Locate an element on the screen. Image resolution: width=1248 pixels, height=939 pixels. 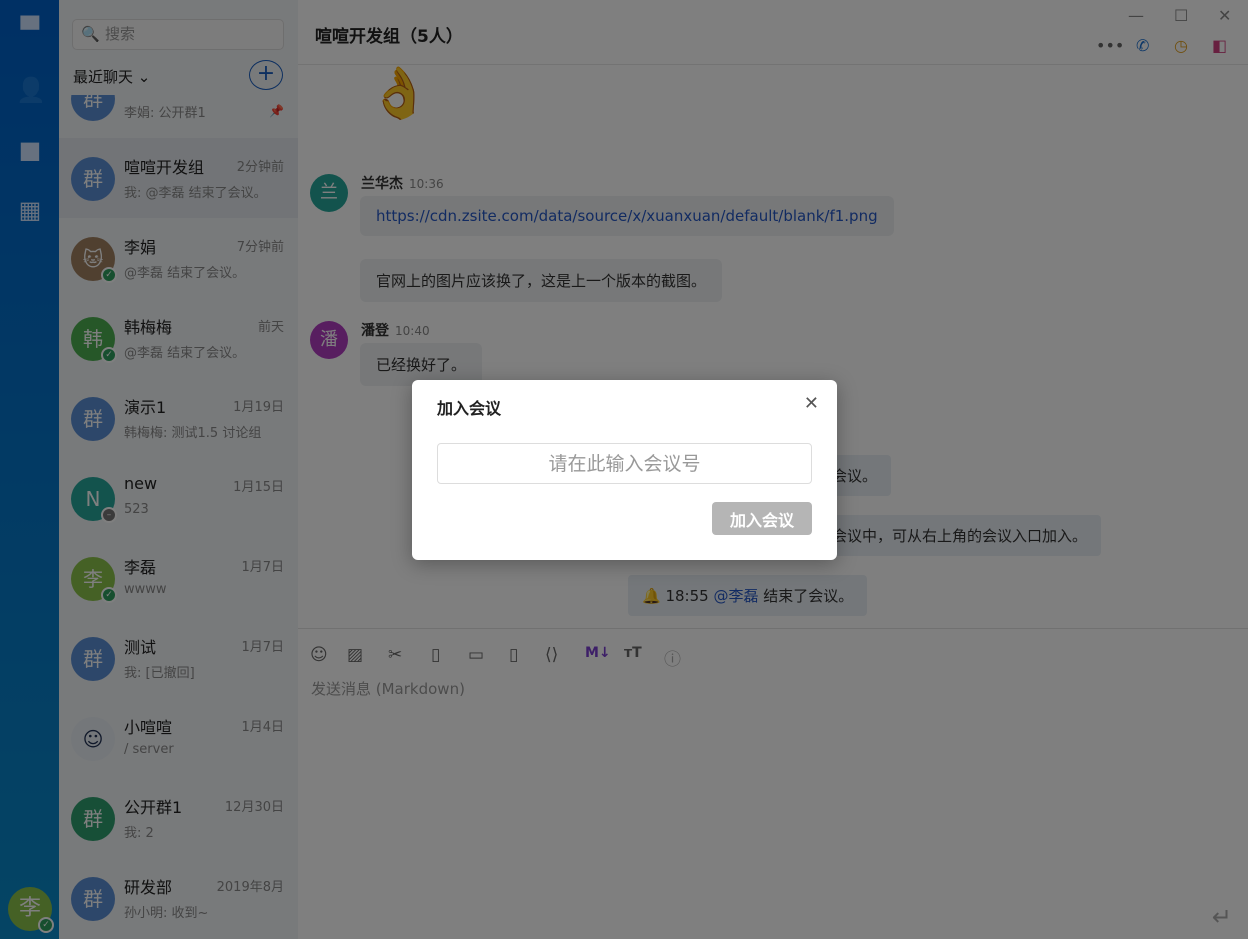
meeting-number-input is located at coordinates (624, 463).